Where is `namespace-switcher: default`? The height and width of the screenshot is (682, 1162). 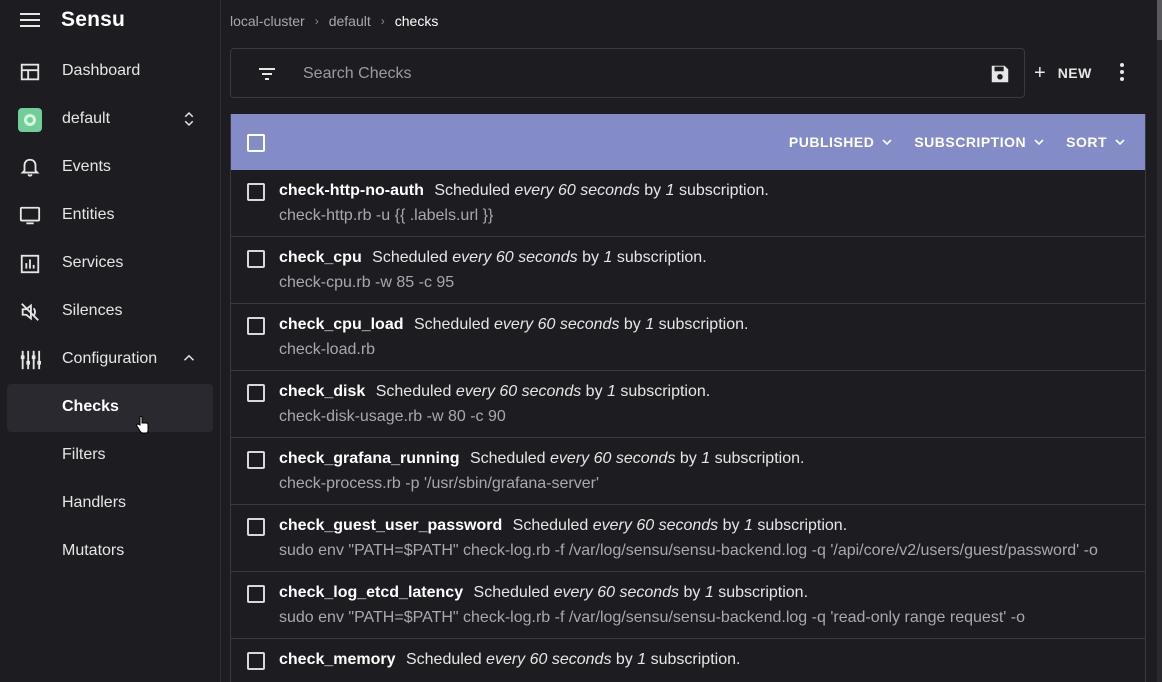
namespace-switcher: default is located at coordinates (110, 120).